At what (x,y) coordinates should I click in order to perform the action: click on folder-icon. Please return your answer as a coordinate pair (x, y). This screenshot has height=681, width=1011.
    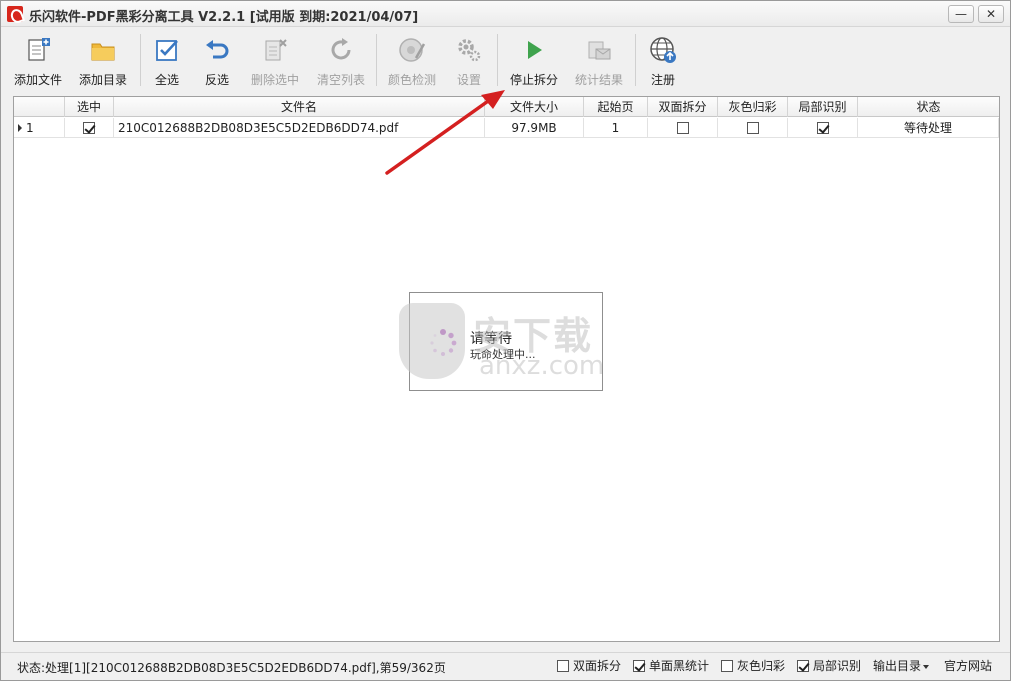
    Looking at the image, I should click on (103, 52).